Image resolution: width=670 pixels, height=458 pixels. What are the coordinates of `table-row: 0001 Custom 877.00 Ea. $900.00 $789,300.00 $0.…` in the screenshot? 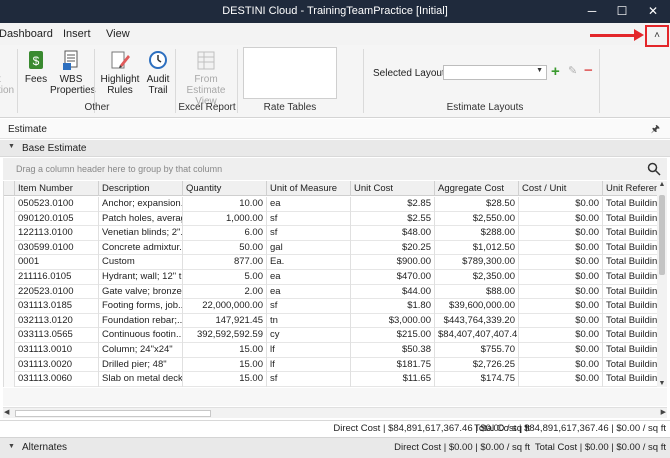 It's located at (330, 262).